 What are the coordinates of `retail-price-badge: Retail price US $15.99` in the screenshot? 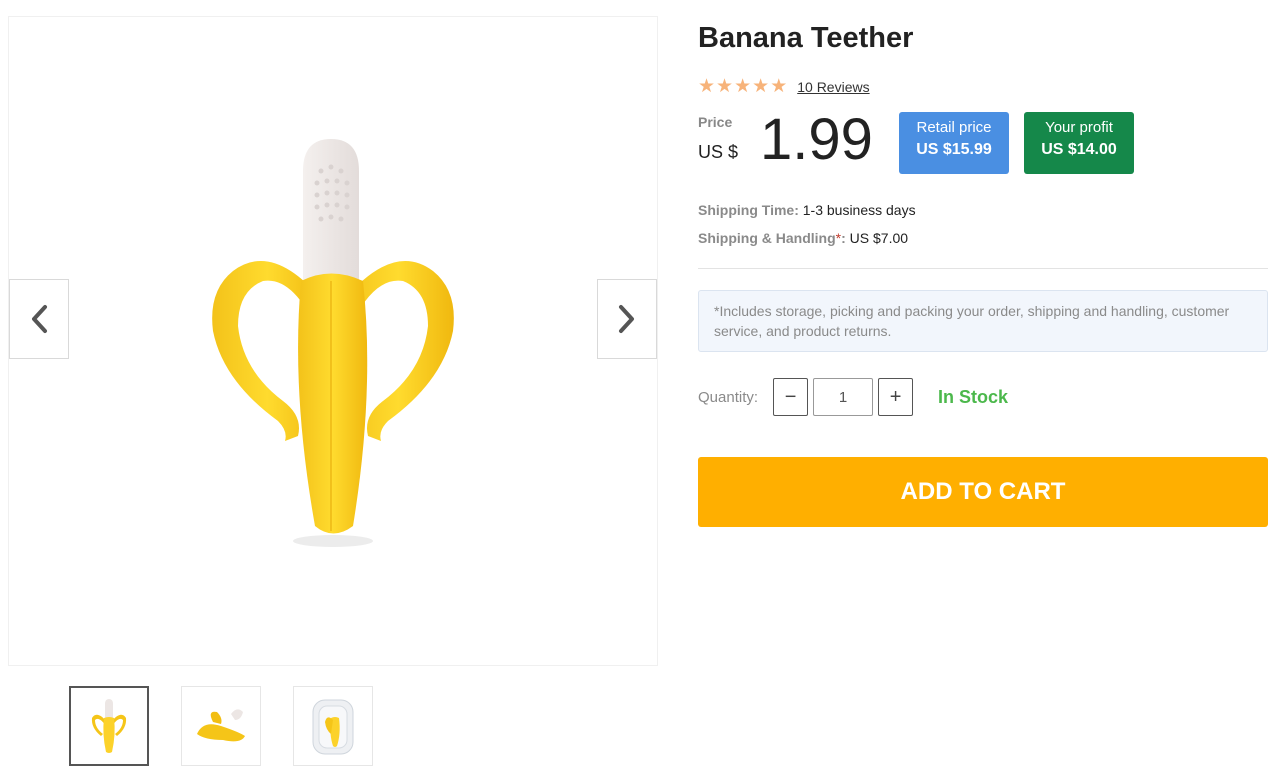 It's located at (954, 143).